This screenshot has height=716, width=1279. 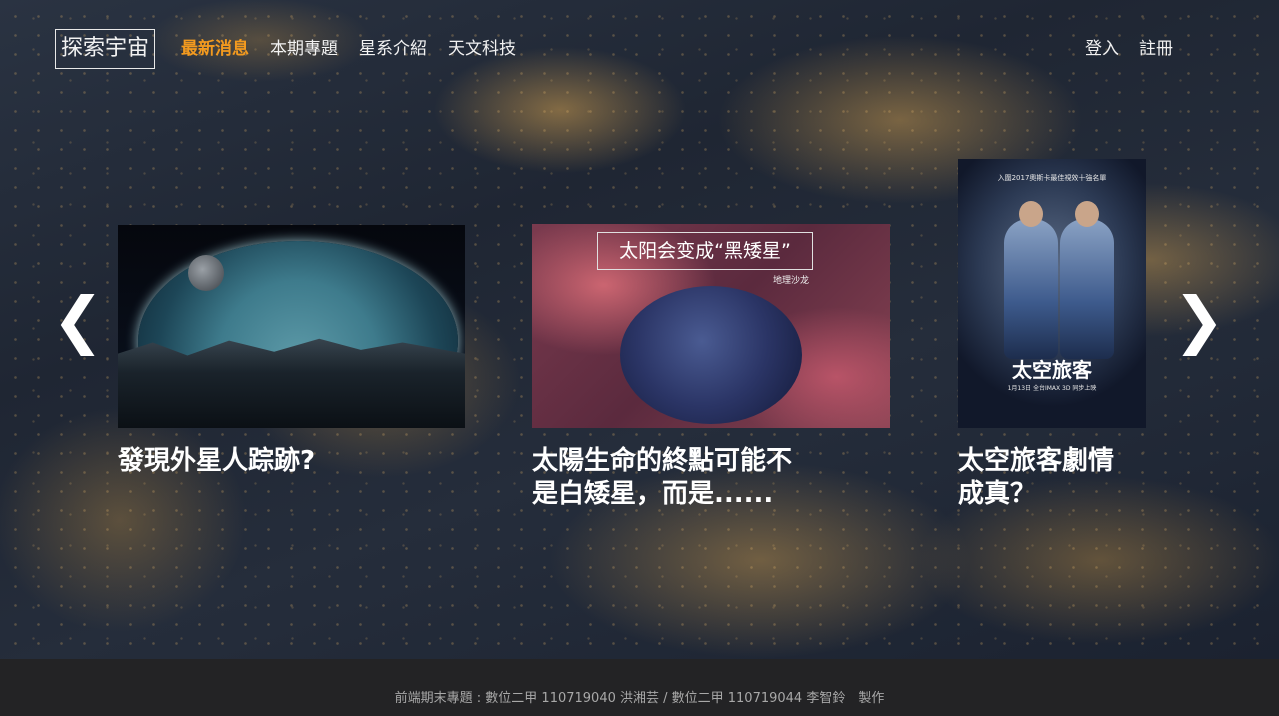 I want to click on nav-link-astro-tech: 天文科技, so click(x=482, y=49).